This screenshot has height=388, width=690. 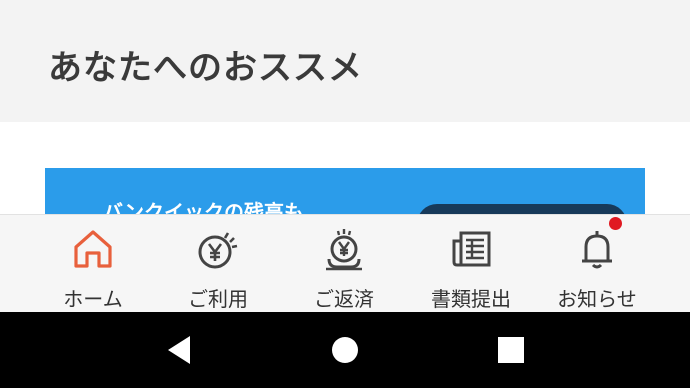 What do you see at coordinates (345, 192) in the screenshot?
I see `promo-banner: バンクイックの残高も` at bounding box center [345, 192].